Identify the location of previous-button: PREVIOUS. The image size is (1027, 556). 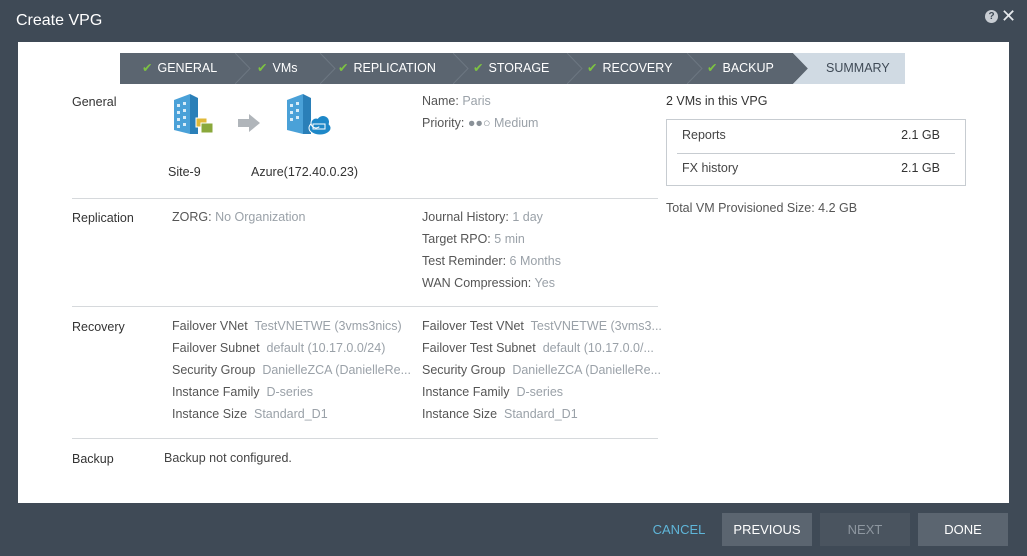
(767, 529).